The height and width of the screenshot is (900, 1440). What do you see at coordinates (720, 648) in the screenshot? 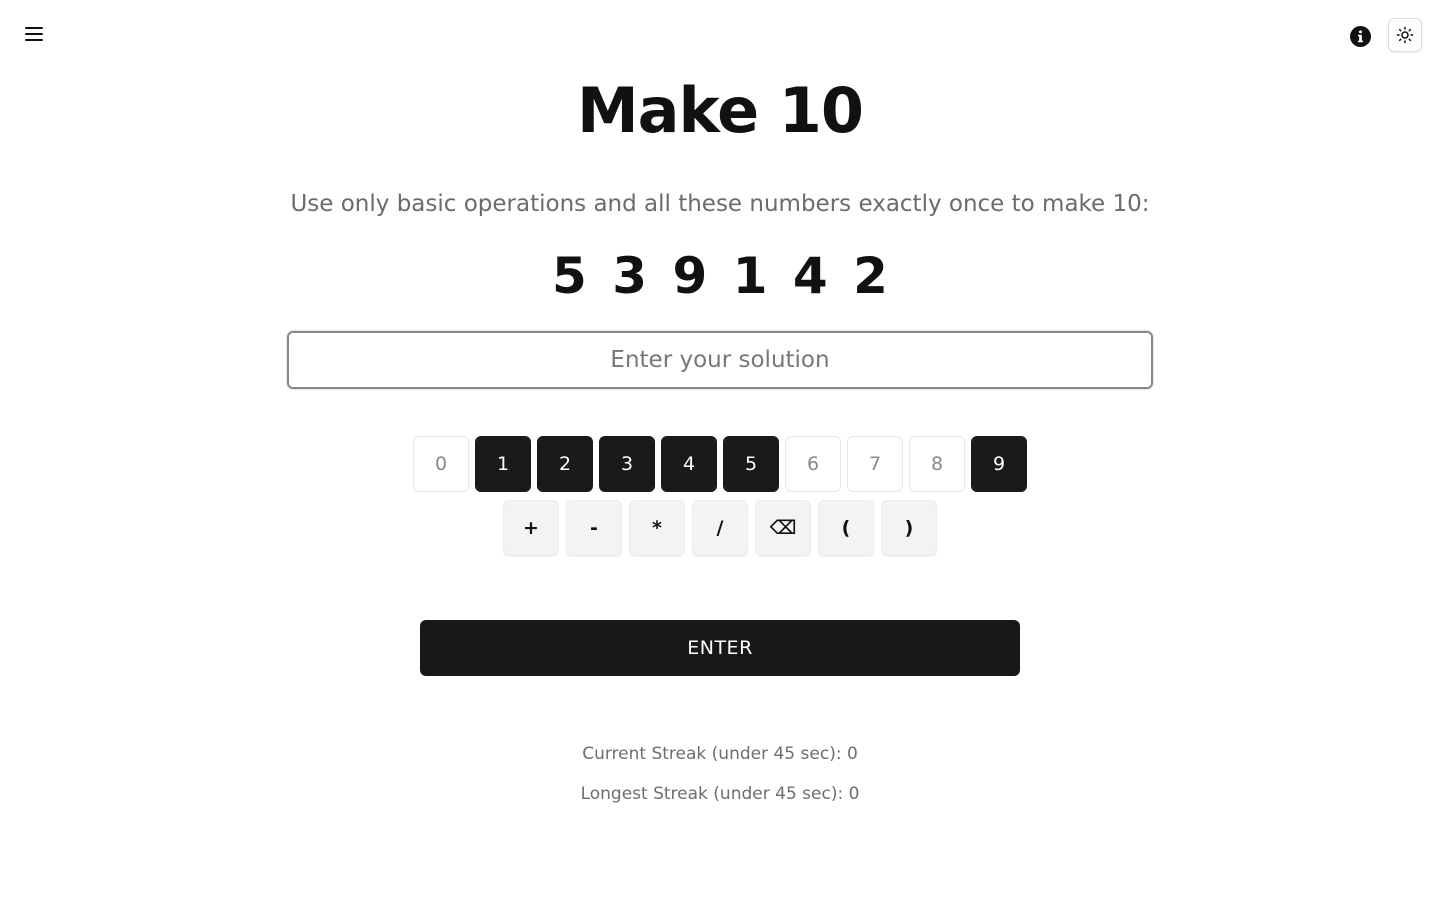
I see `enter-button: ENTER` at bounding box center [720, 648].